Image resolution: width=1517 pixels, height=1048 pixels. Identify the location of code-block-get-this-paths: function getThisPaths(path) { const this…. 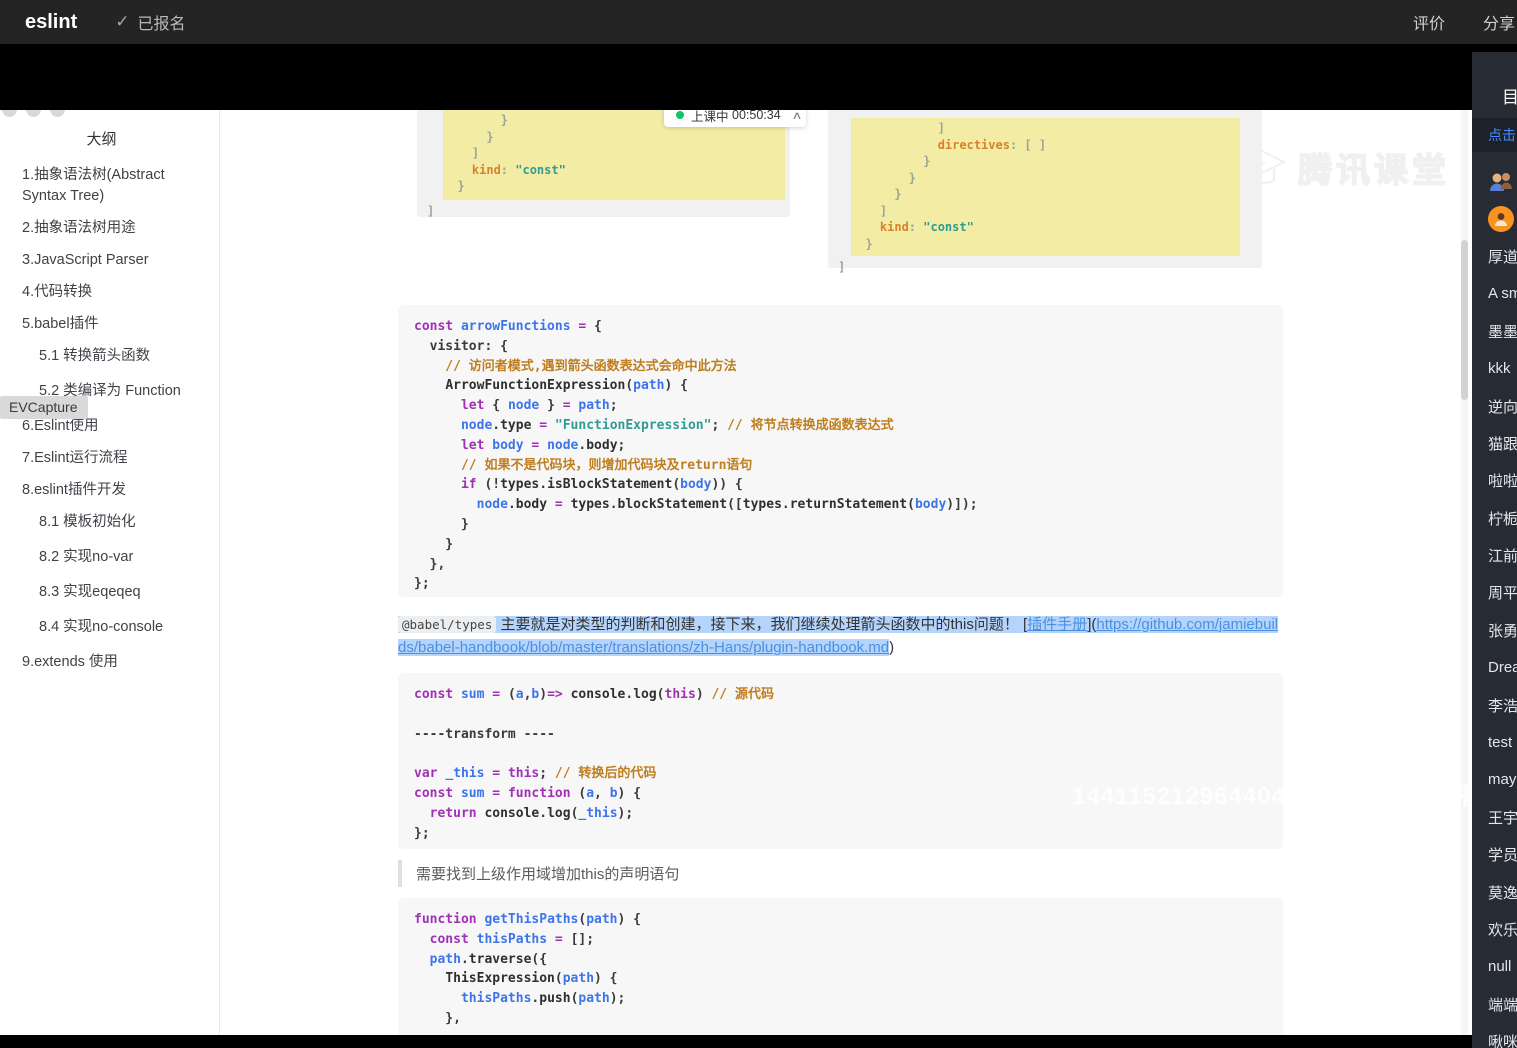
(840, 973).